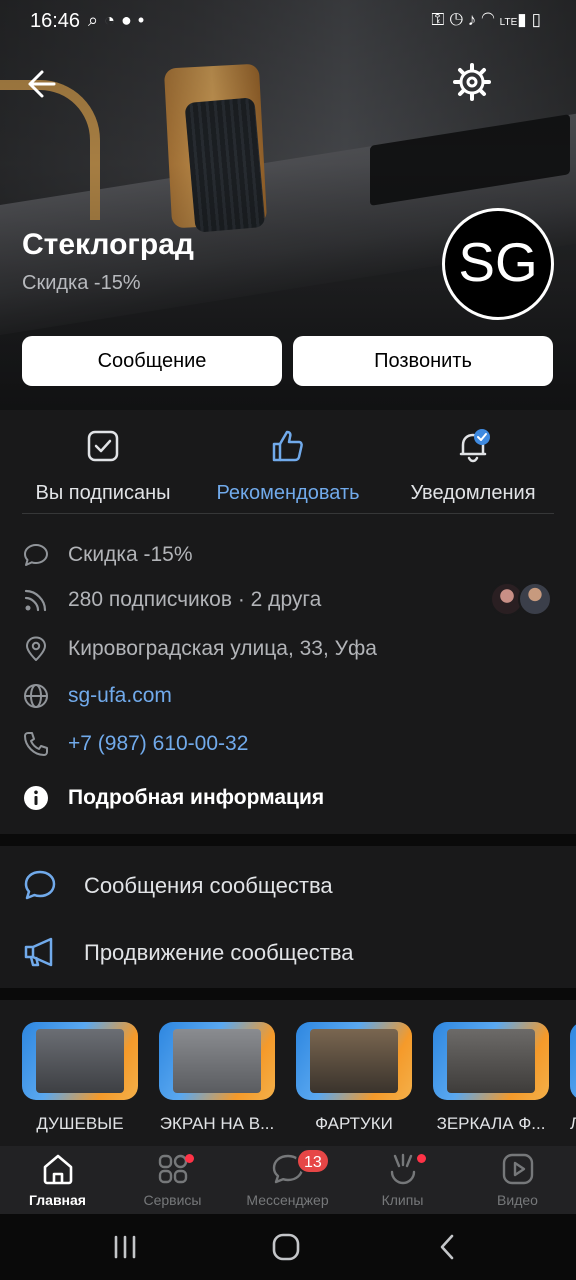  I want to click on network-type: LTE, so click(508, 22).